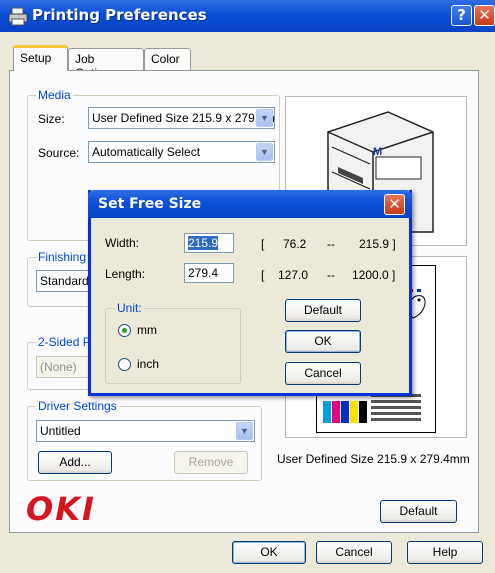 The width and height of the screenshot is (495, 573). I want to click on length-range-open: [, so click(263, 275).